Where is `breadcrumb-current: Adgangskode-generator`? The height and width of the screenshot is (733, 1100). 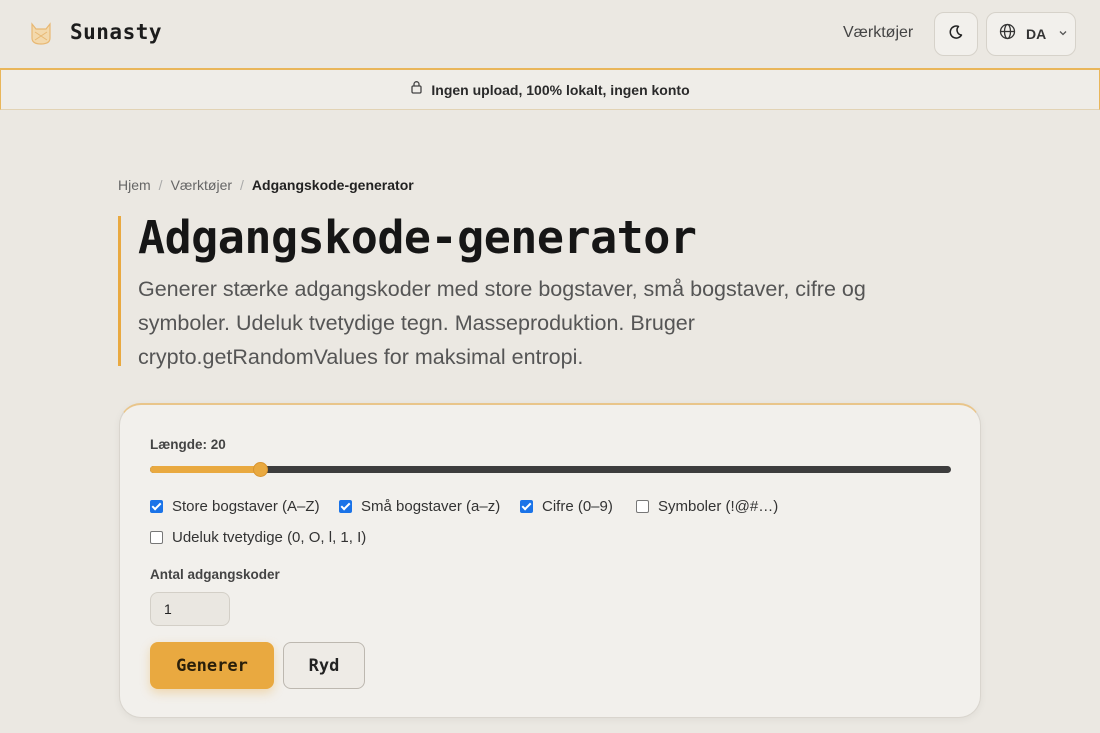
breadcrumb-current: Adgangskode-generator is located at coordinates (332, 185).